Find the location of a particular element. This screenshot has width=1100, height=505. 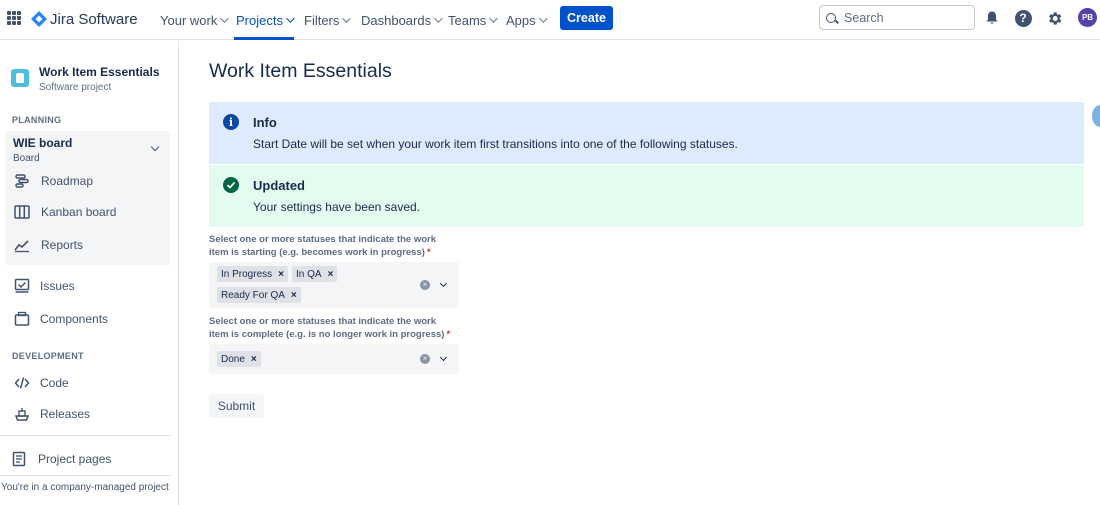

submit-button: Submit is located at coordinates (236, 406).